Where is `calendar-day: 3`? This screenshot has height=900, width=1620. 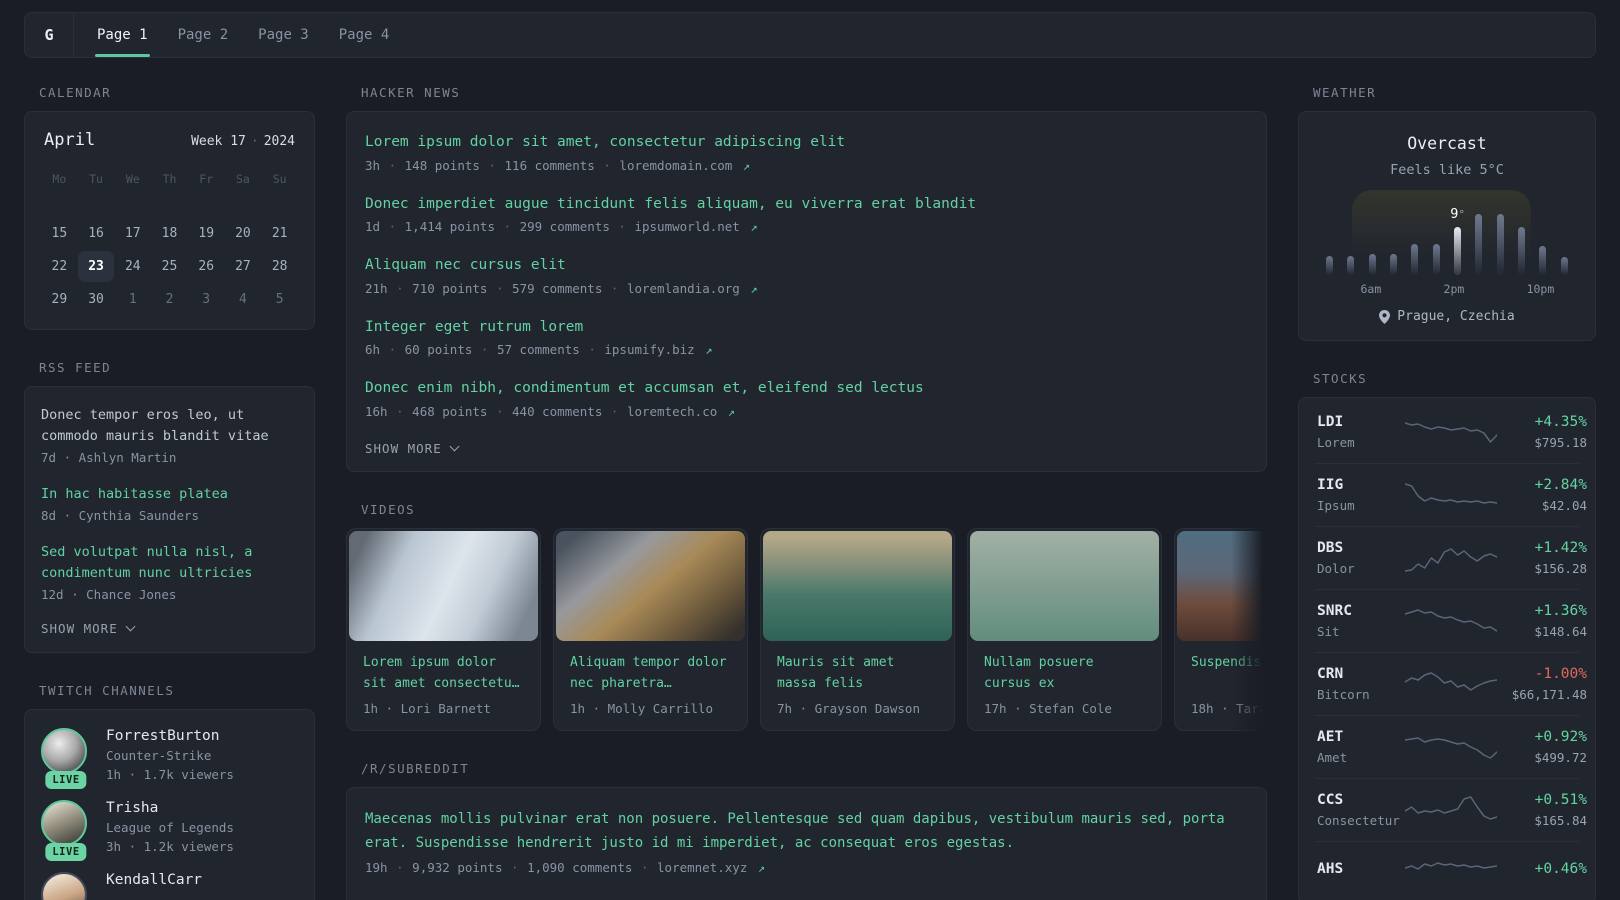 calendar-day: 3 is located at coordinates (206, 299).